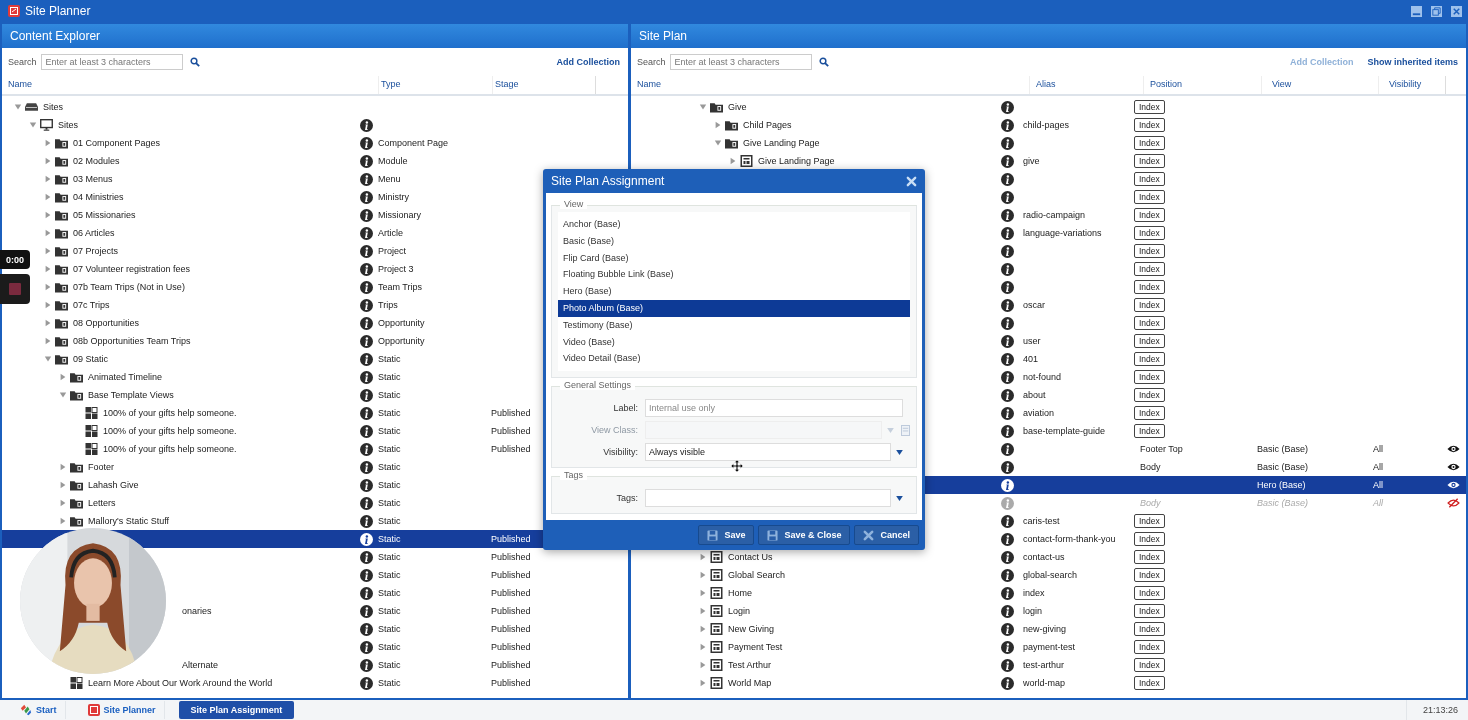  What do you see at coordinates (774, 408) in the screenshot?
I see `text-field: Internal use only` at bounding box center [774, 408].